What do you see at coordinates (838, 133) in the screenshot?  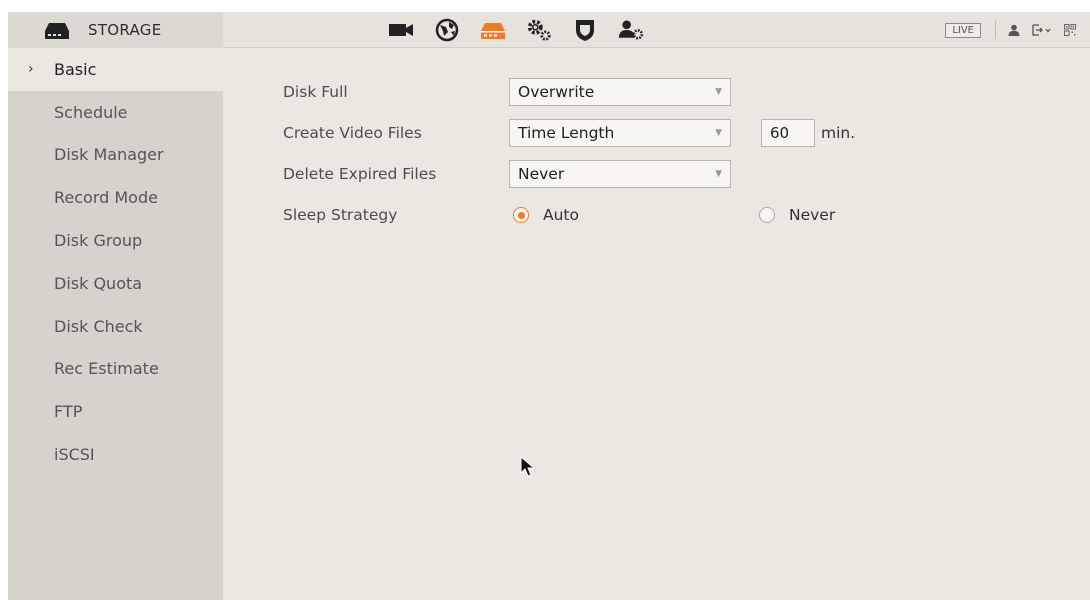 I see `time-length-unit: min.` at bounding box center [838, 133].